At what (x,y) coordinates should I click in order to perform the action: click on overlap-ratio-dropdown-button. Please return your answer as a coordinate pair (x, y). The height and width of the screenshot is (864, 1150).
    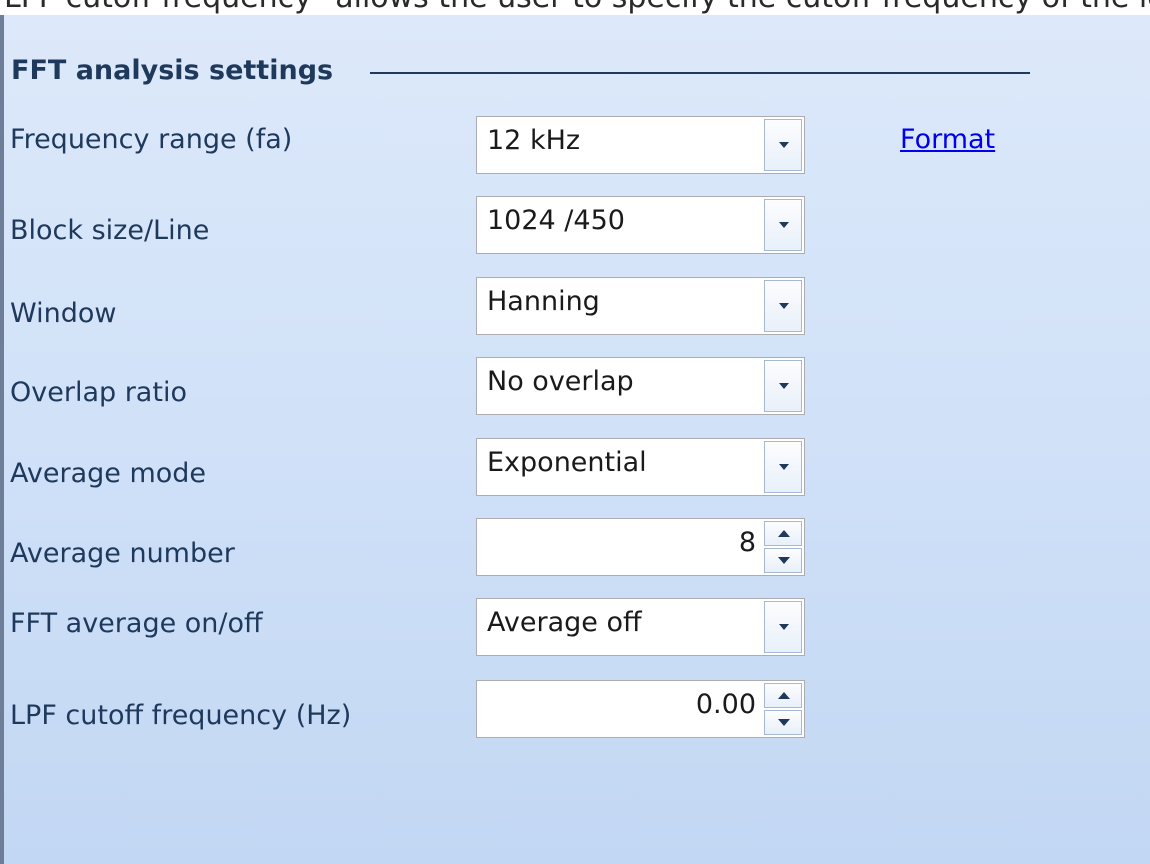
    Looking at the image, I should click on (783, 386).